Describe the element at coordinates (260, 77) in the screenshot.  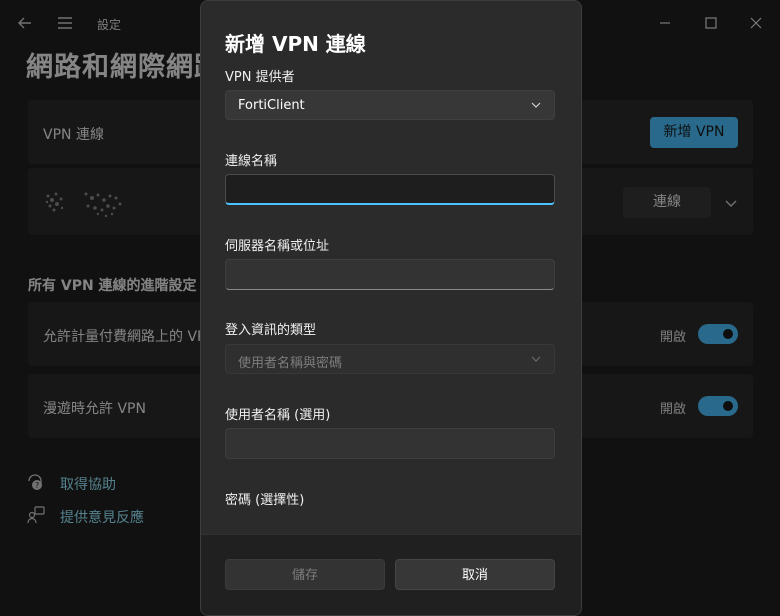
I see `provider-label: VPN 提供者` at that location.